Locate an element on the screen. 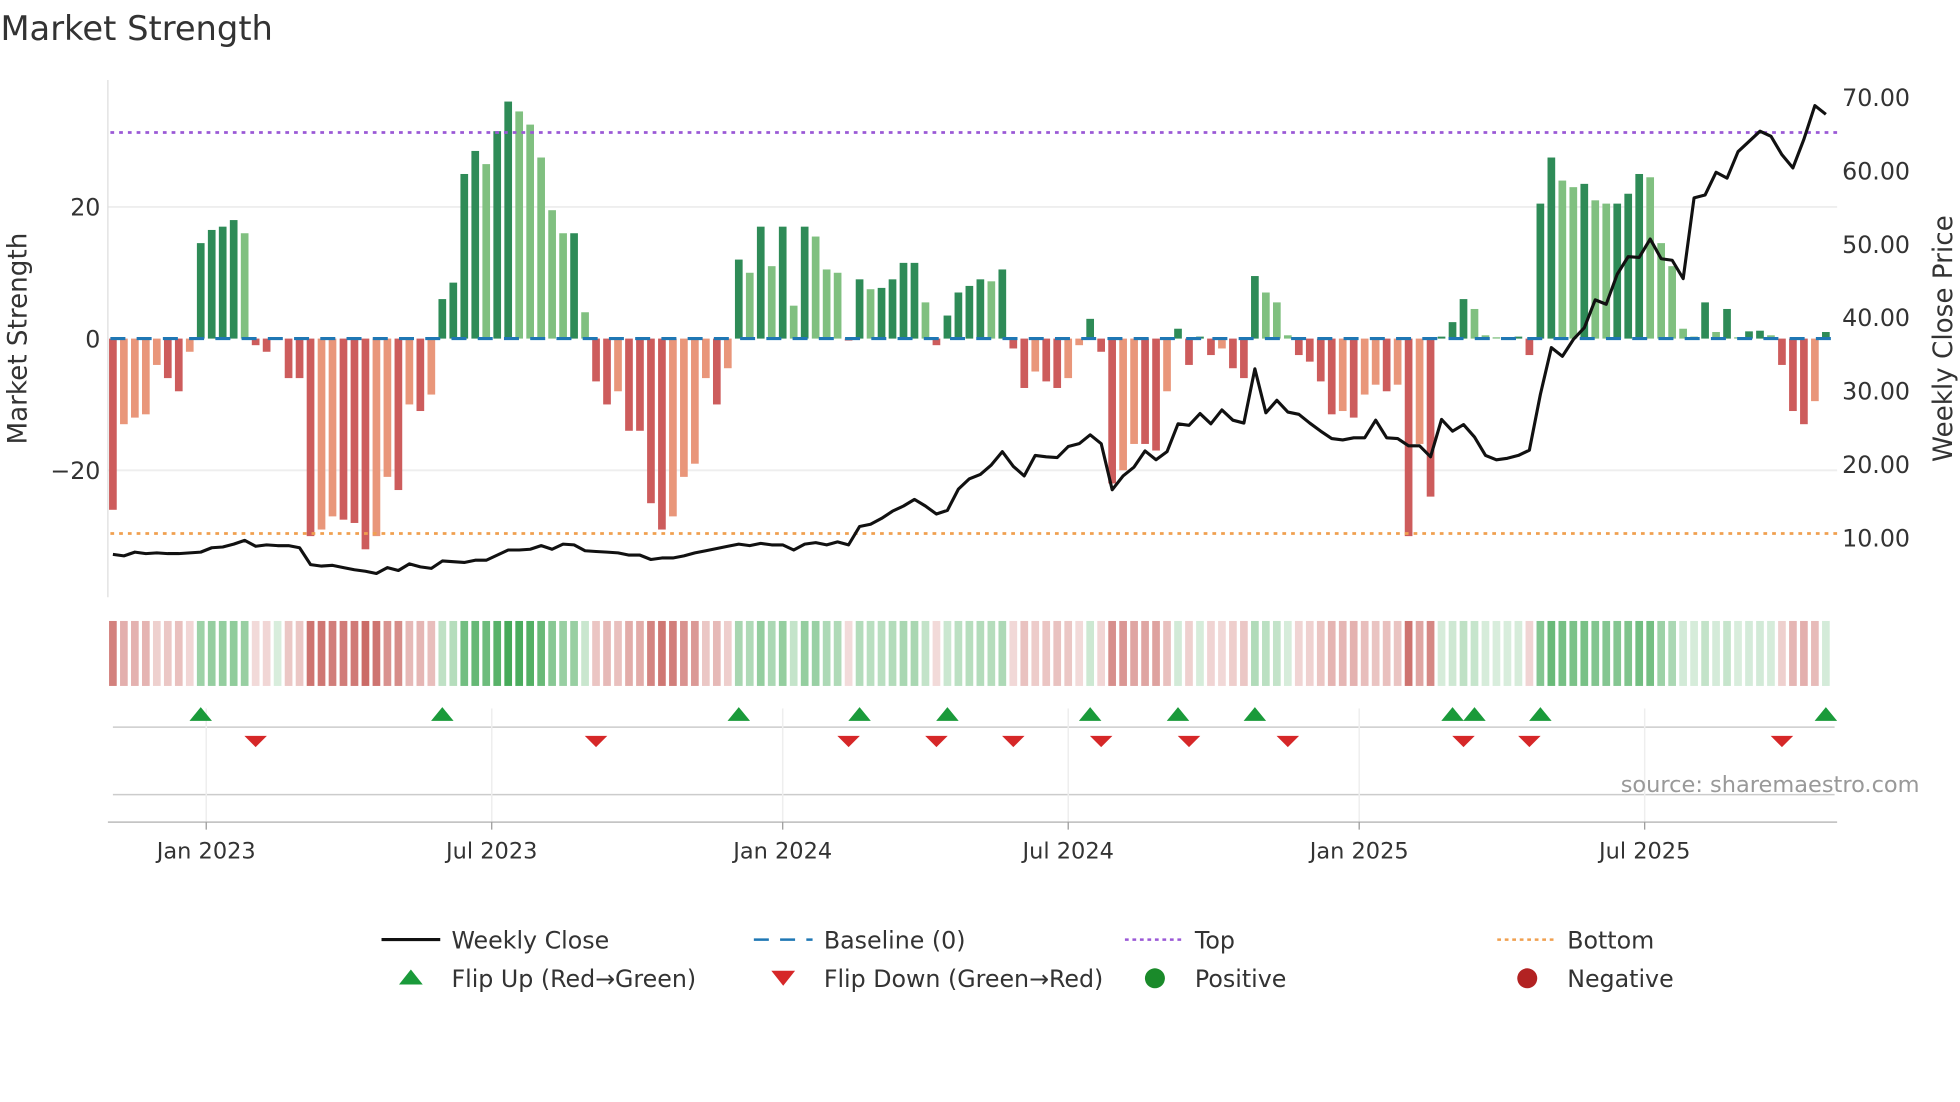 This screenshot has width=1960, height=1102. y-tick-label-right: 20.00 is located at coordinates (1876, 465).